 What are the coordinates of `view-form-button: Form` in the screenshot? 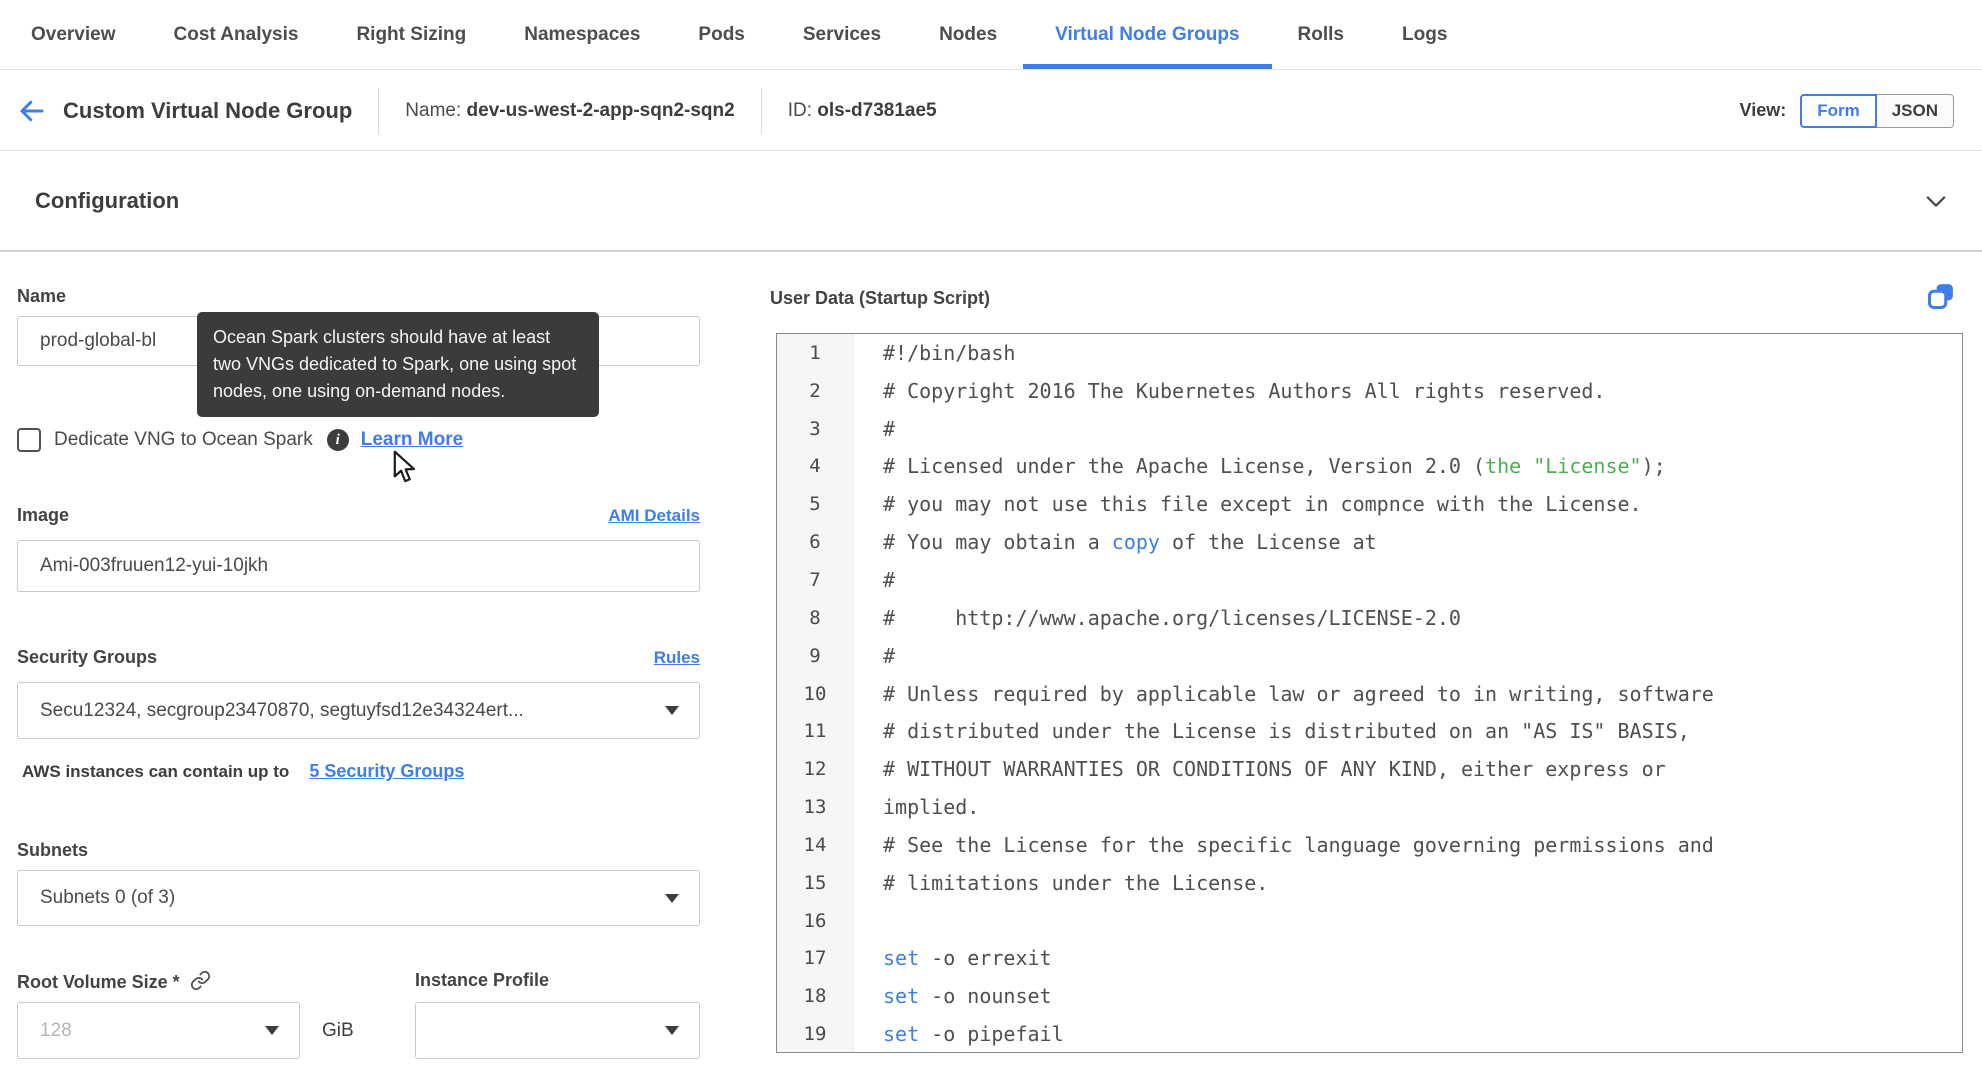 It's located at (1838, 110).